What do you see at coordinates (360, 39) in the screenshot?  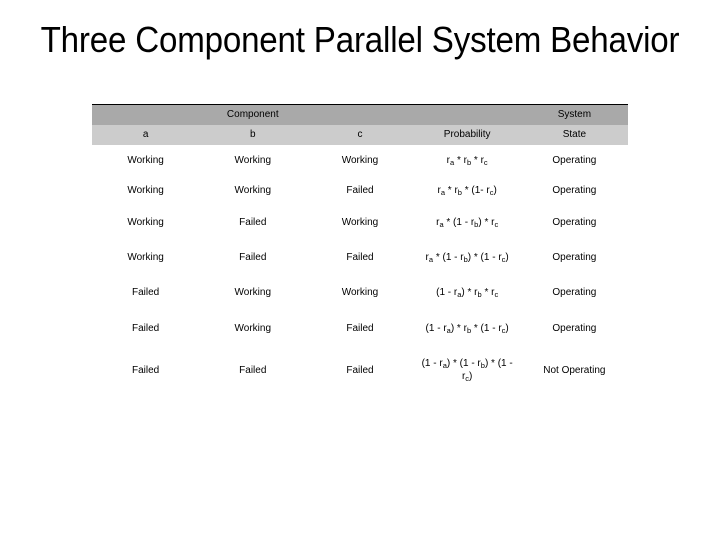 I see `page-title: Three Component Parallel System Behavior` at bounding box center [360, 39].